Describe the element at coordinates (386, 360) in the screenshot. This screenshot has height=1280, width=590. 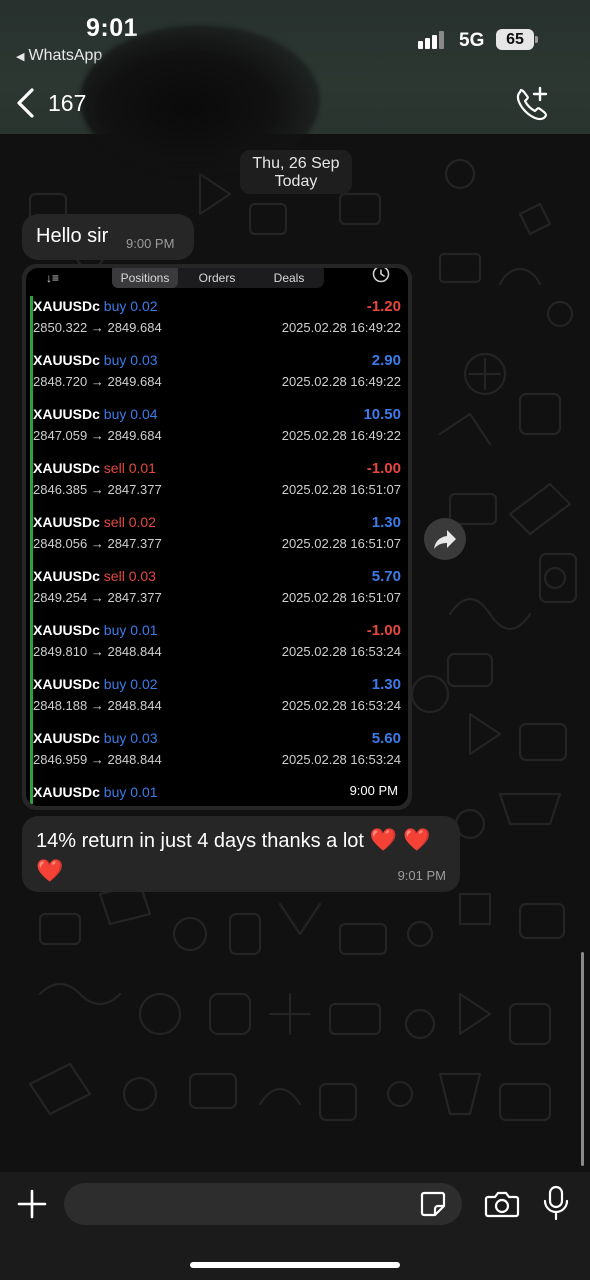
I see `position-profit: 2.90` at that location.